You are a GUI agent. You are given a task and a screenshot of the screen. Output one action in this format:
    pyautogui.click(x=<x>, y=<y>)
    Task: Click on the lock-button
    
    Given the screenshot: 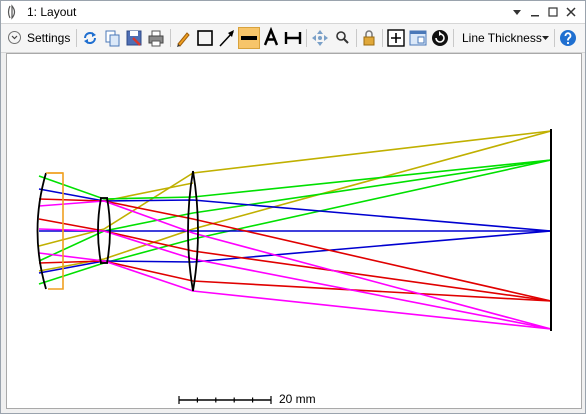 What is the action you would take?
    pyautogui.click(x=369, y=38)
    